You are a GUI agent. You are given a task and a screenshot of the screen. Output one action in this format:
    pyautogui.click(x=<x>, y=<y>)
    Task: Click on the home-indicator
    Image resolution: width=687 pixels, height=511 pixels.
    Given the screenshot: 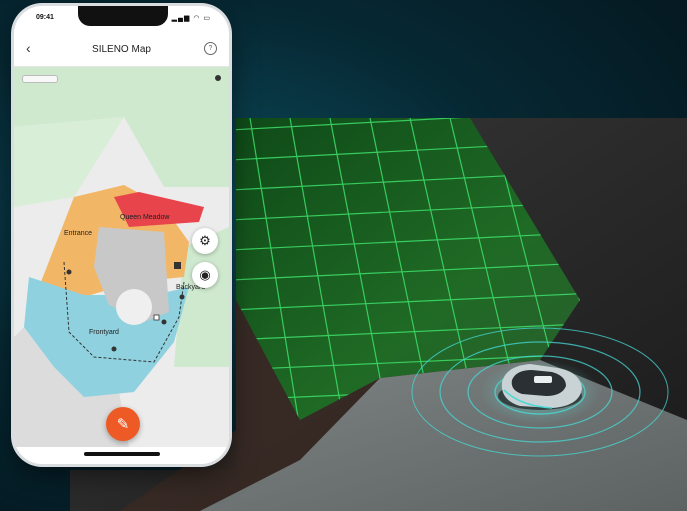 What is the action you would take?
    pyautogui.click(x=122, y=454)
    